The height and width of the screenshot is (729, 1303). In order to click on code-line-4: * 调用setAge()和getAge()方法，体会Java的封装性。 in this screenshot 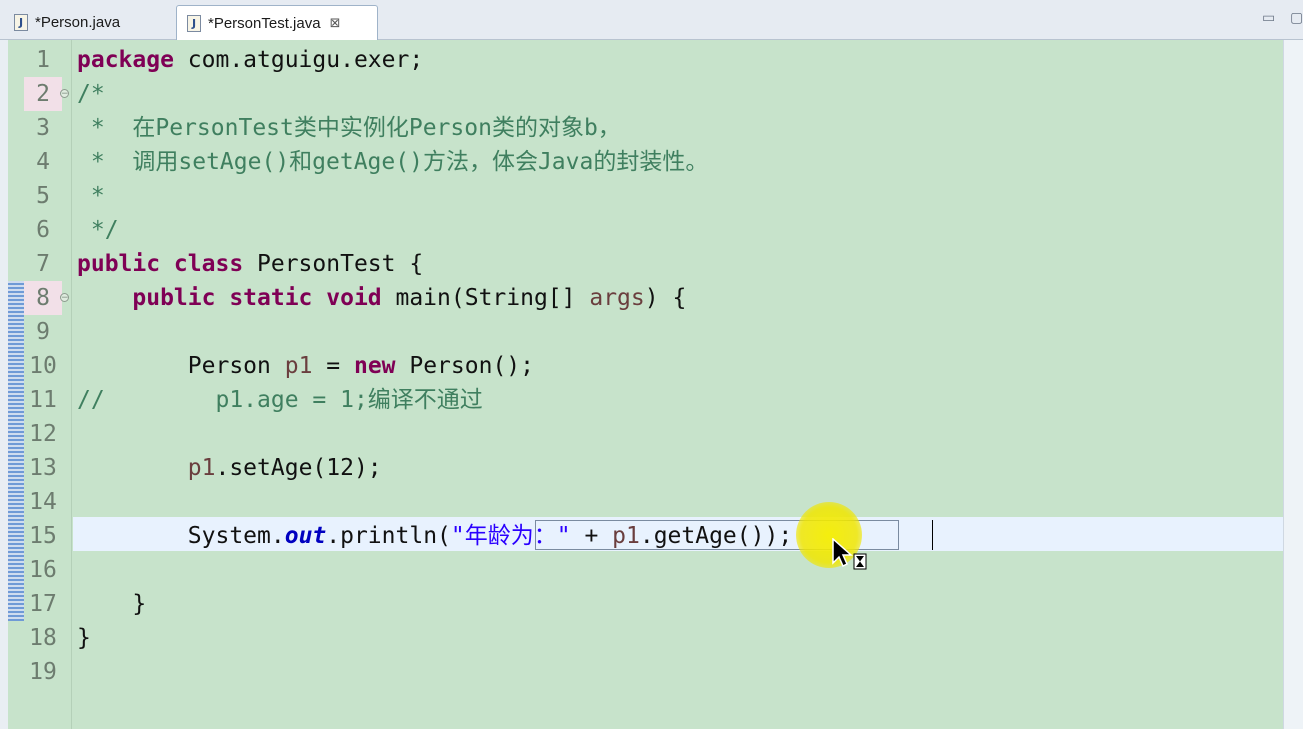, I will do `click(393, 162)`.